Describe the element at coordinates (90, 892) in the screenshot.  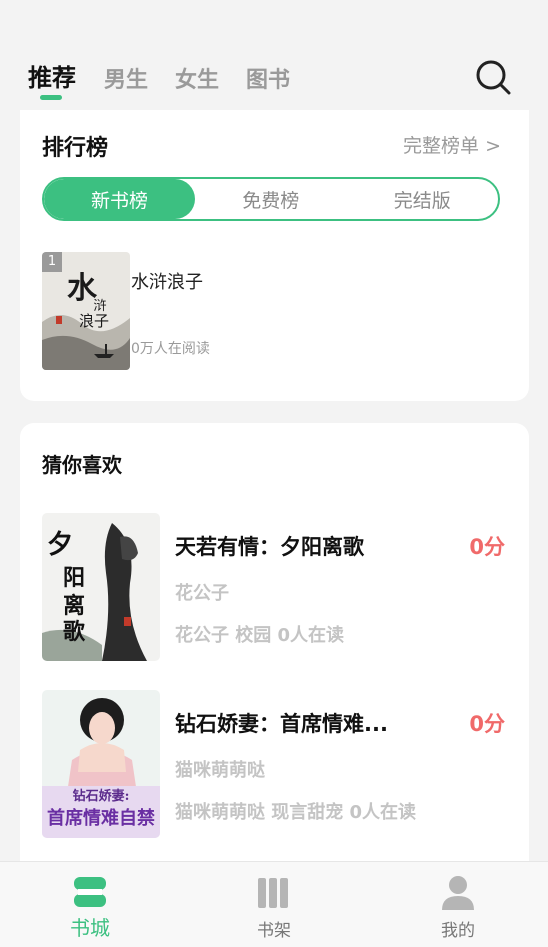
I see `bookstore-icon` at that location.